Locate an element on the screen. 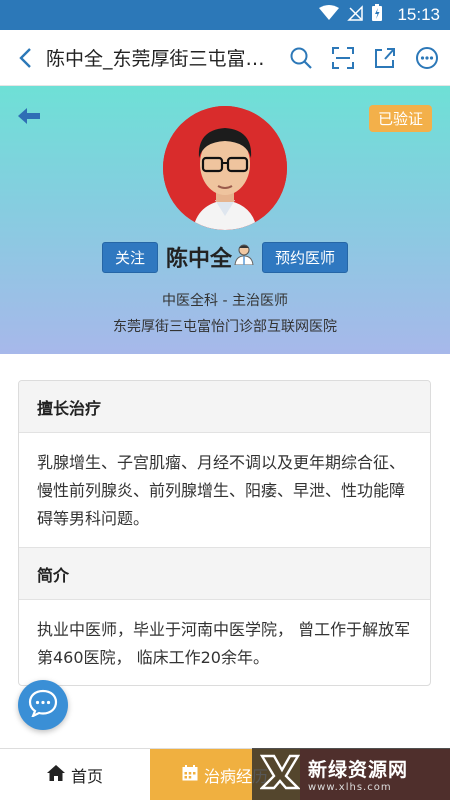 This screenshot has width=450, height=800. verified-badge: 已验证 is located at coordinates (400, 118).